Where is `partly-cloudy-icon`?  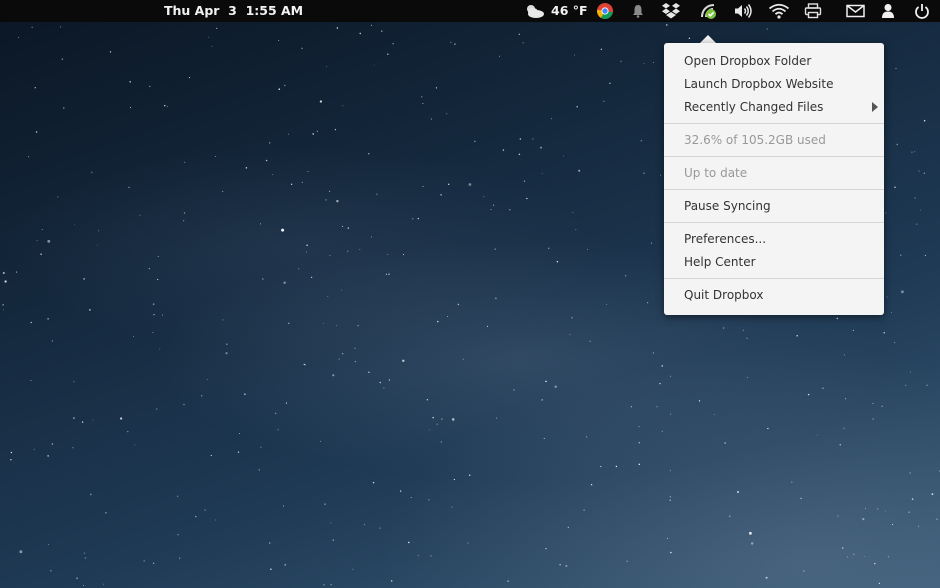
partly-cloudy-icon is located at coordinates (534, 11).